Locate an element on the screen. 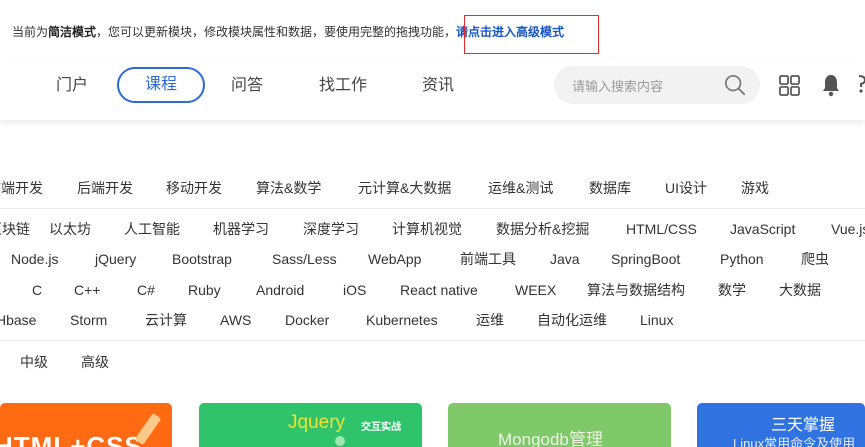 This screenshot has height=447, width=865. course-card-subtitle: Linux常用命令及使用 is located at coordinates (794, 441).